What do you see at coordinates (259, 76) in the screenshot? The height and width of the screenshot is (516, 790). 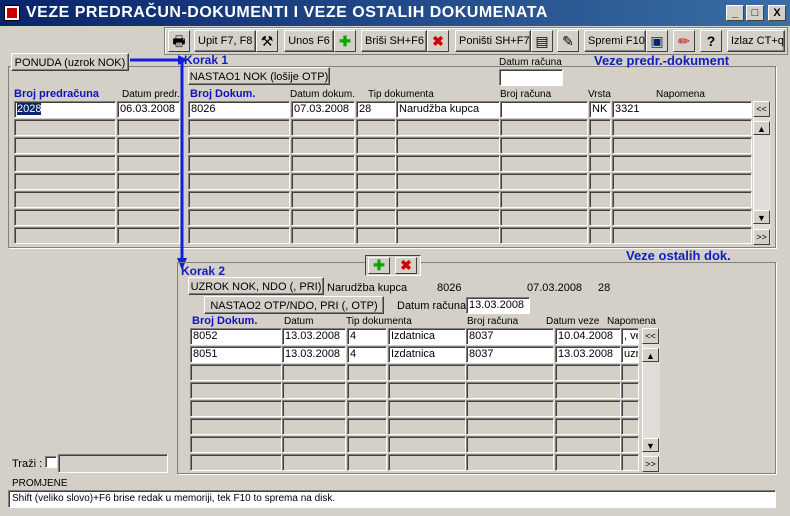 I see `nastao1-button: NASTAO1 NOK (lošije OTP)` at bounding box center [259, 76].